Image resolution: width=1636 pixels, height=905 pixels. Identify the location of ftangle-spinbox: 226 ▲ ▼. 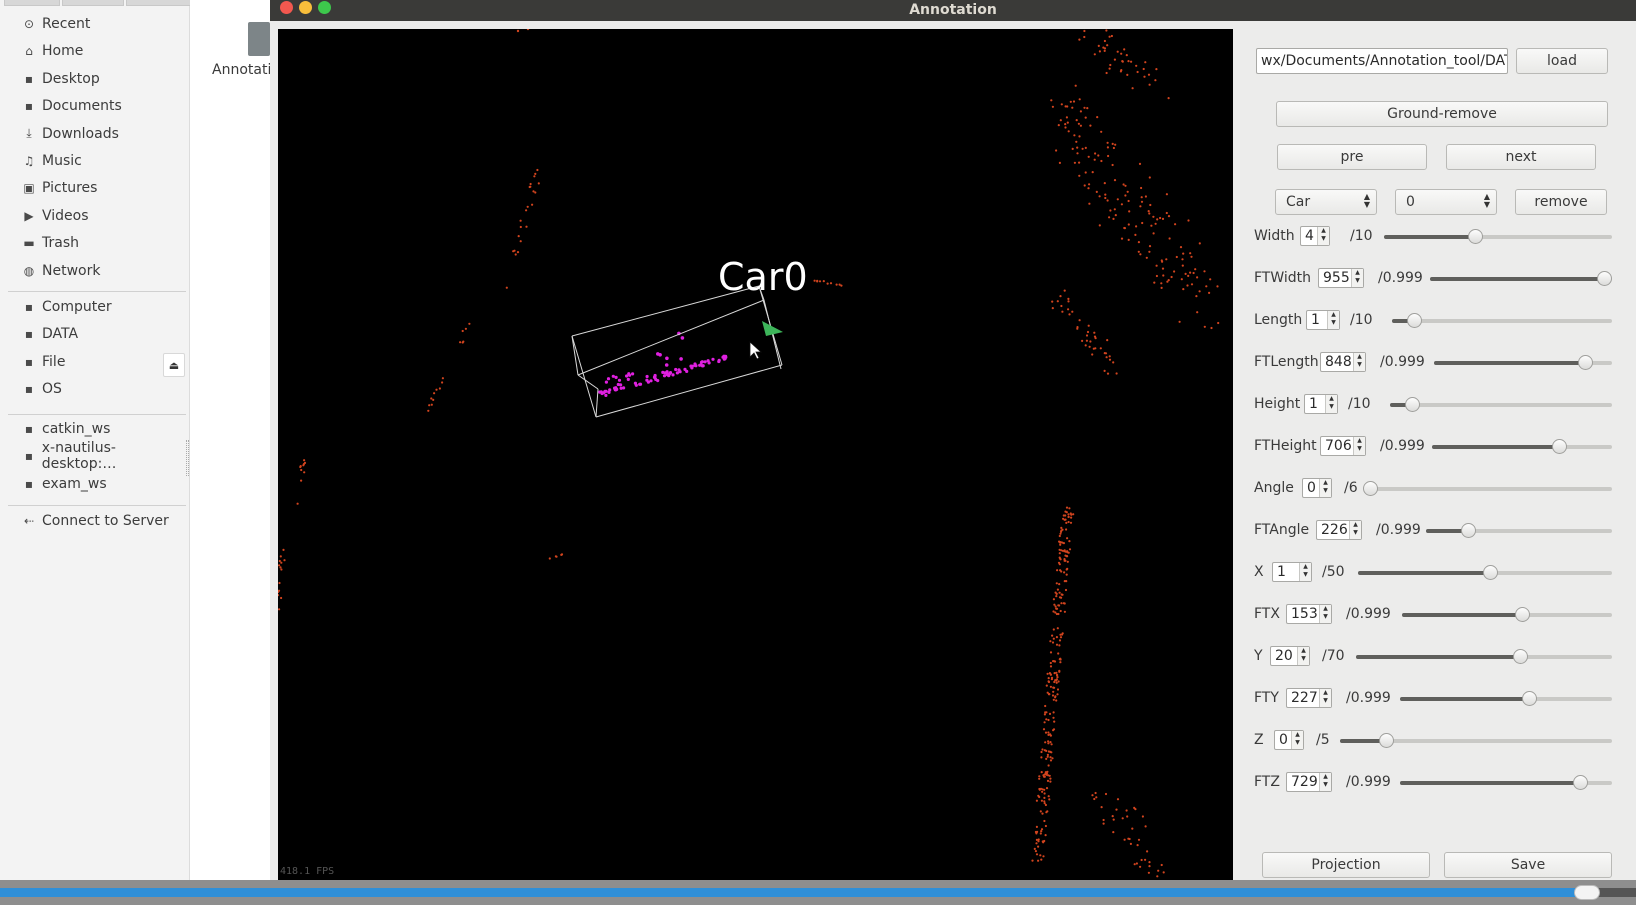
(1339, 530).